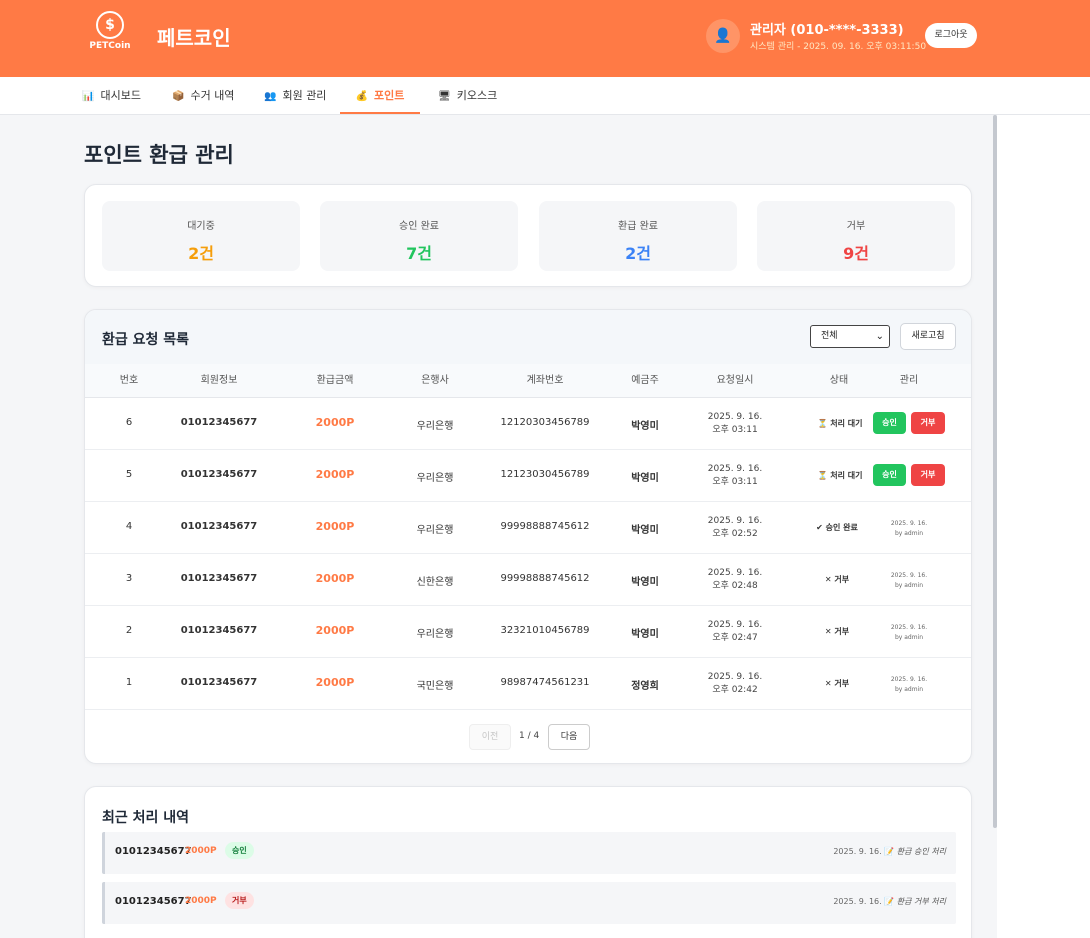 The height and width of the screenshot is (938, 1090). Describe the element at coordinates (528, 235) in the screenshot. I see `stats-card: 대기중 2건 승인 완료 7건 환급 완료 2건 거부 9건` at that location.